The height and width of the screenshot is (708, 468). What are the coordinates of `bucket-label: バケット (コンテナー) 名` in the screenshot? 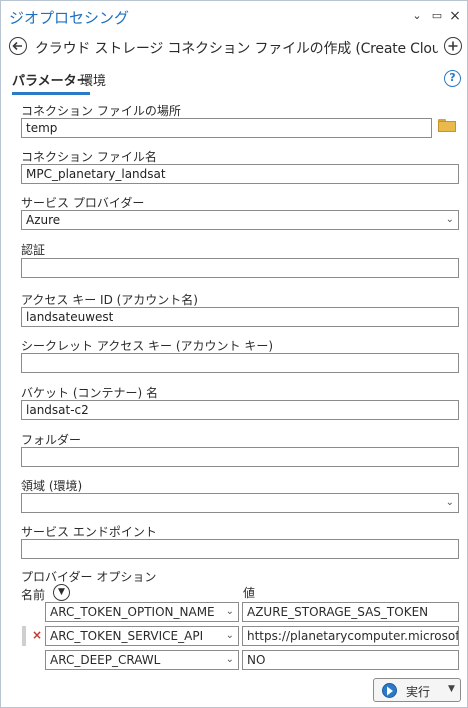 It's located at (89, 393).